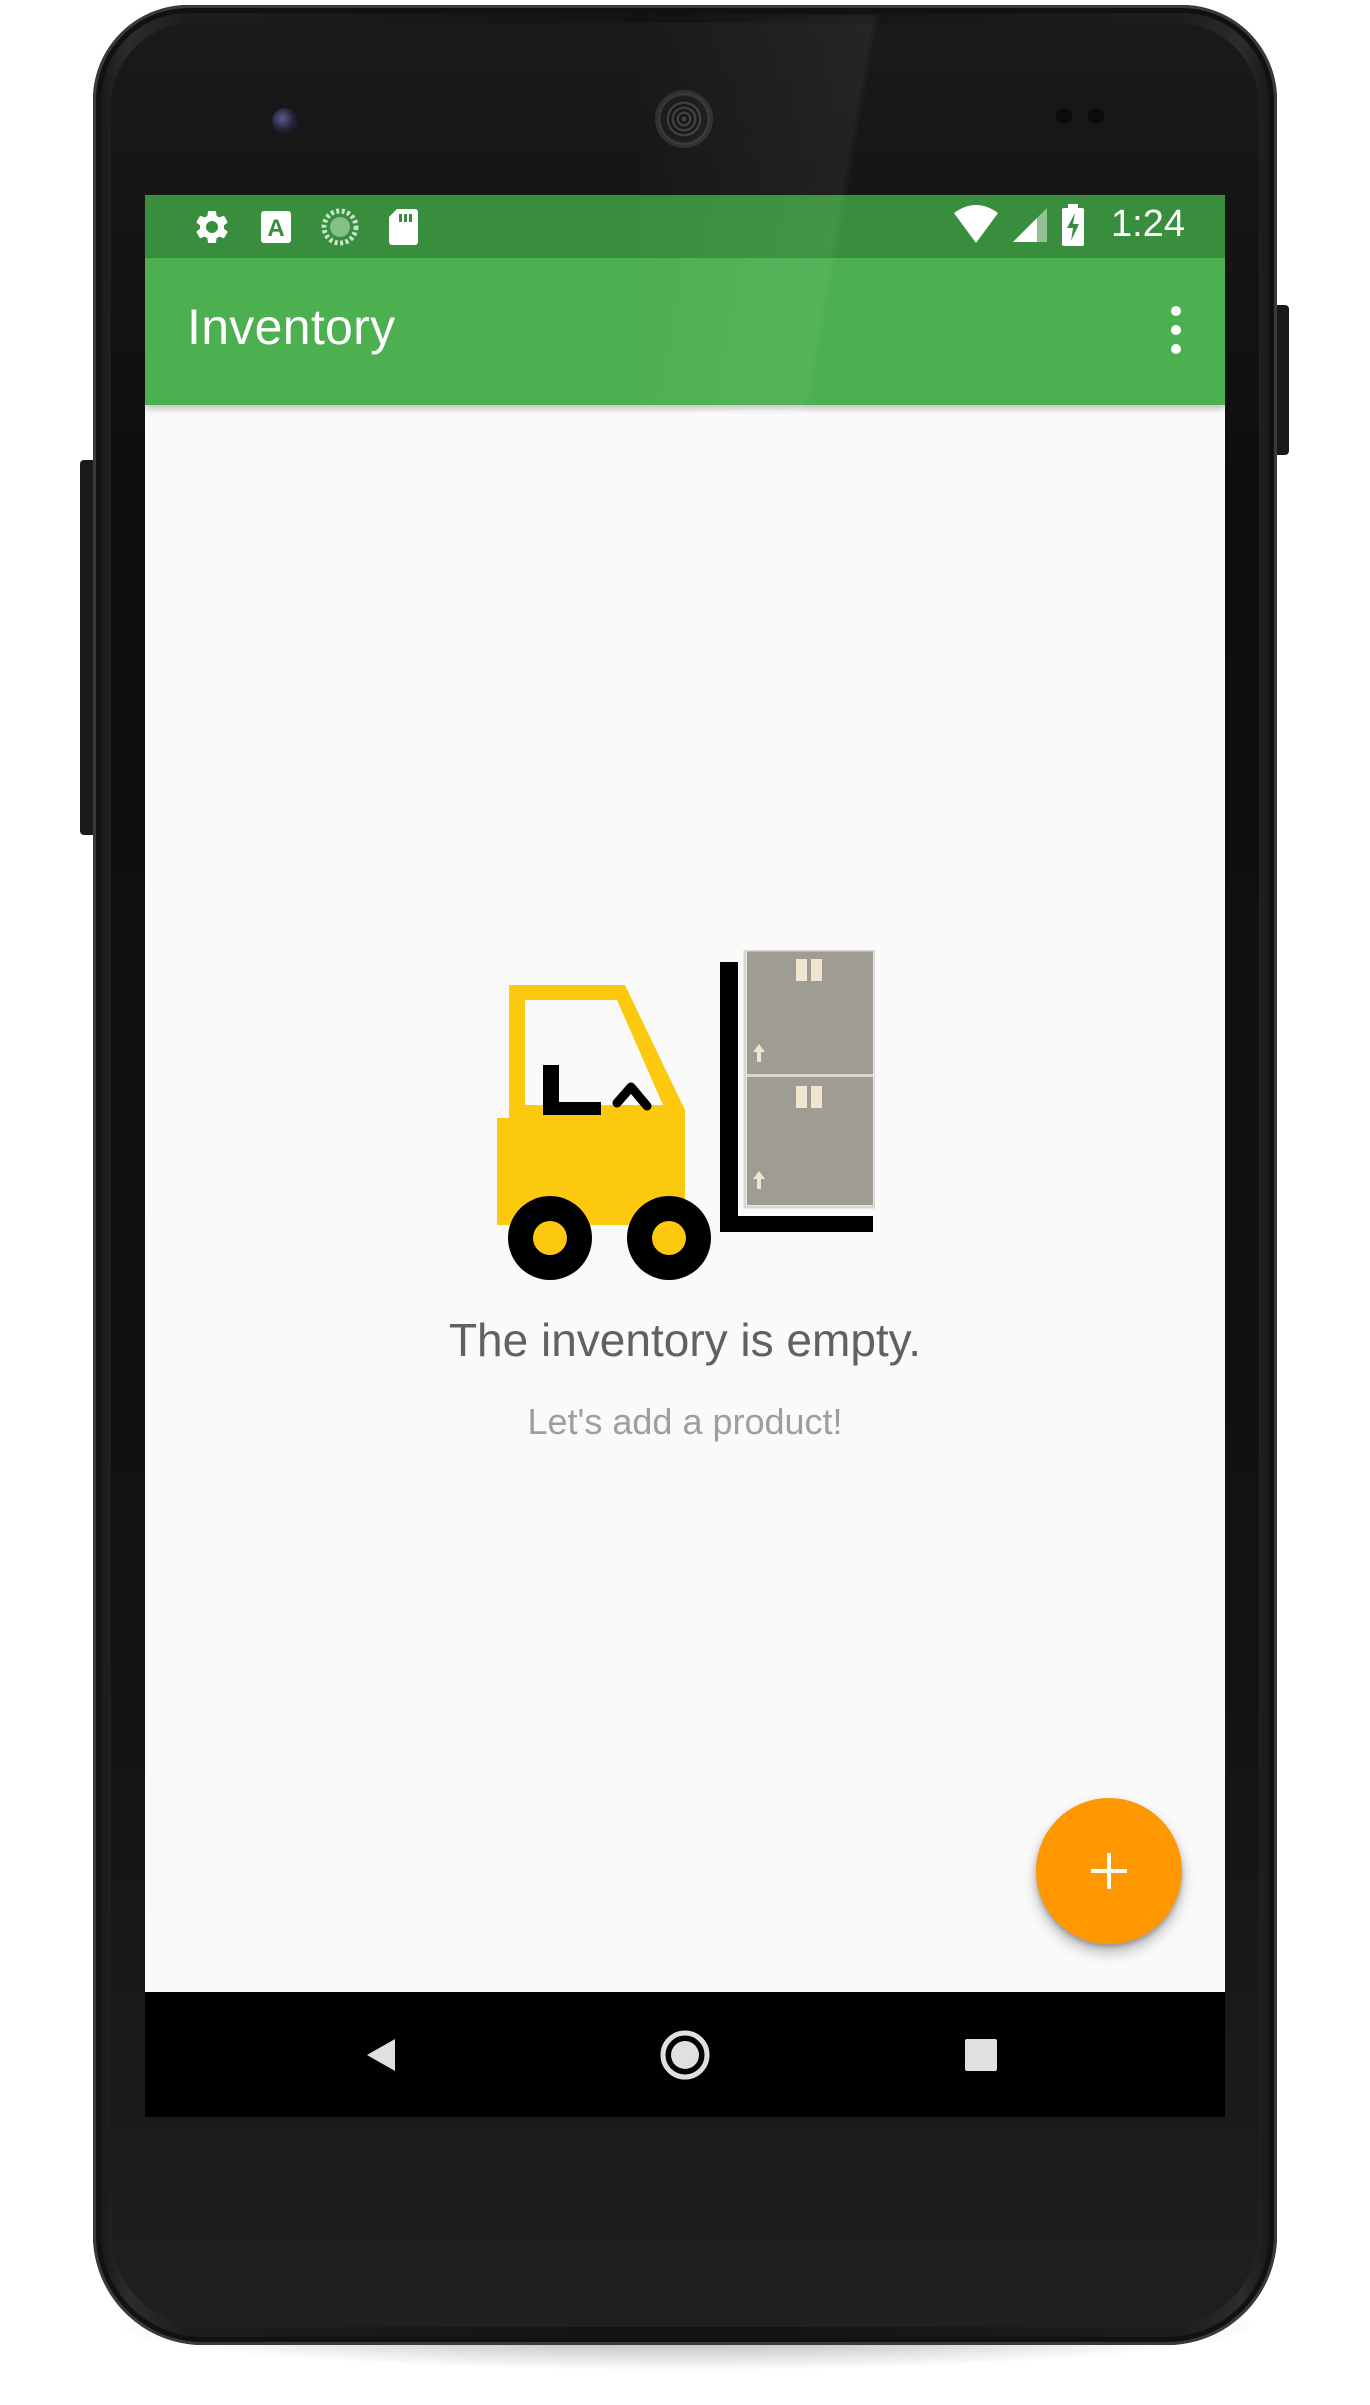  What do you see at coordinates (1283, 380) in the screenshot?
I see `power-button` at bounding box center [1283, 380].